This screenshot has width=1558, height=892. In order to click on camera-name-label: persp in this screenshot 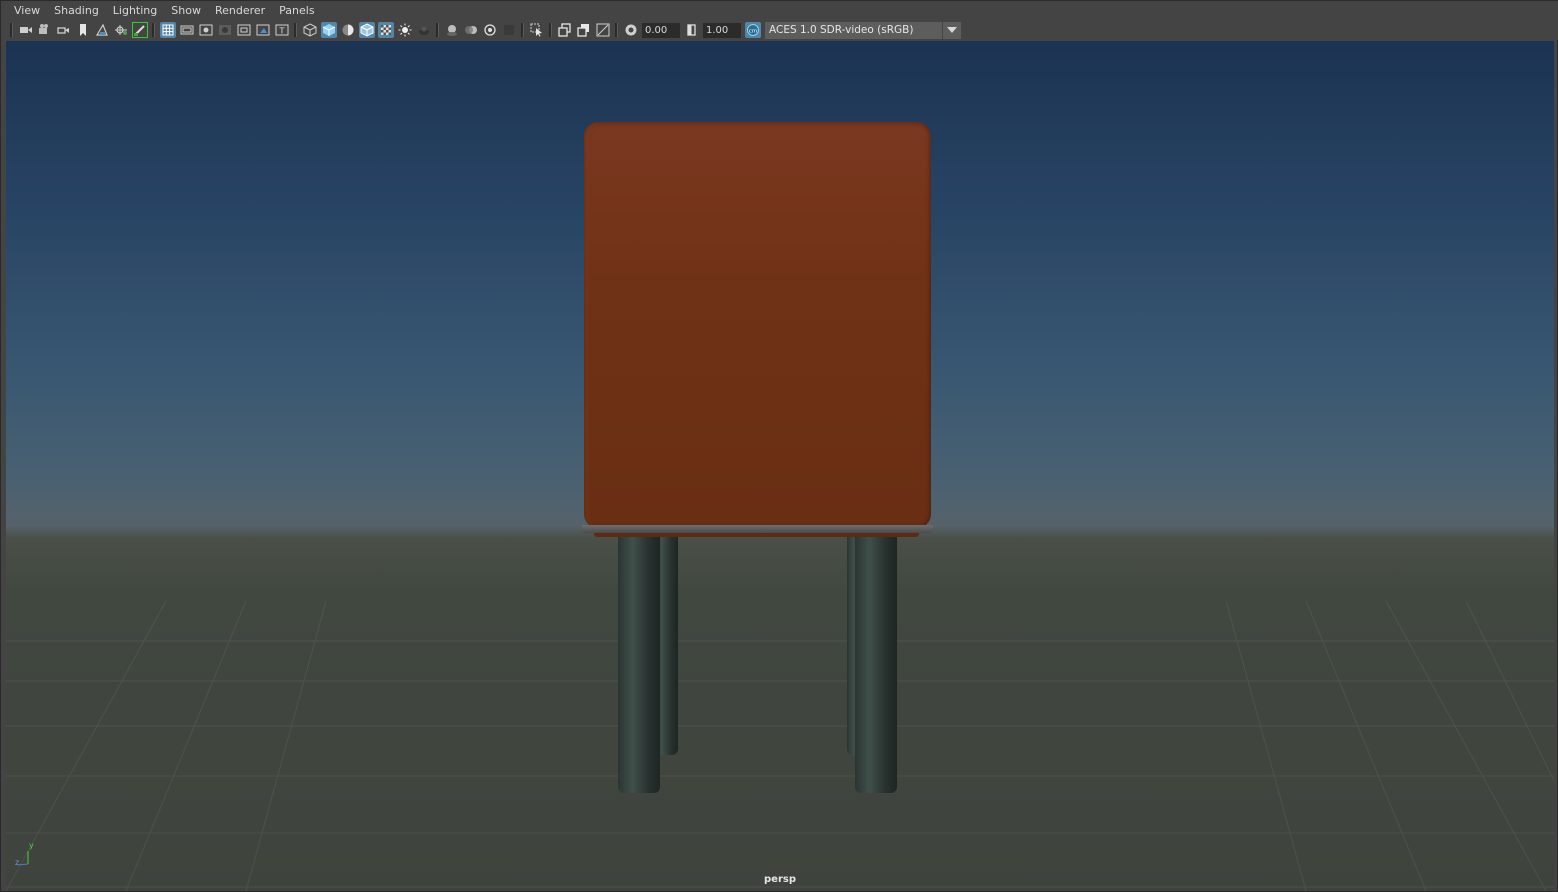, I will do `click(780, 879)`.